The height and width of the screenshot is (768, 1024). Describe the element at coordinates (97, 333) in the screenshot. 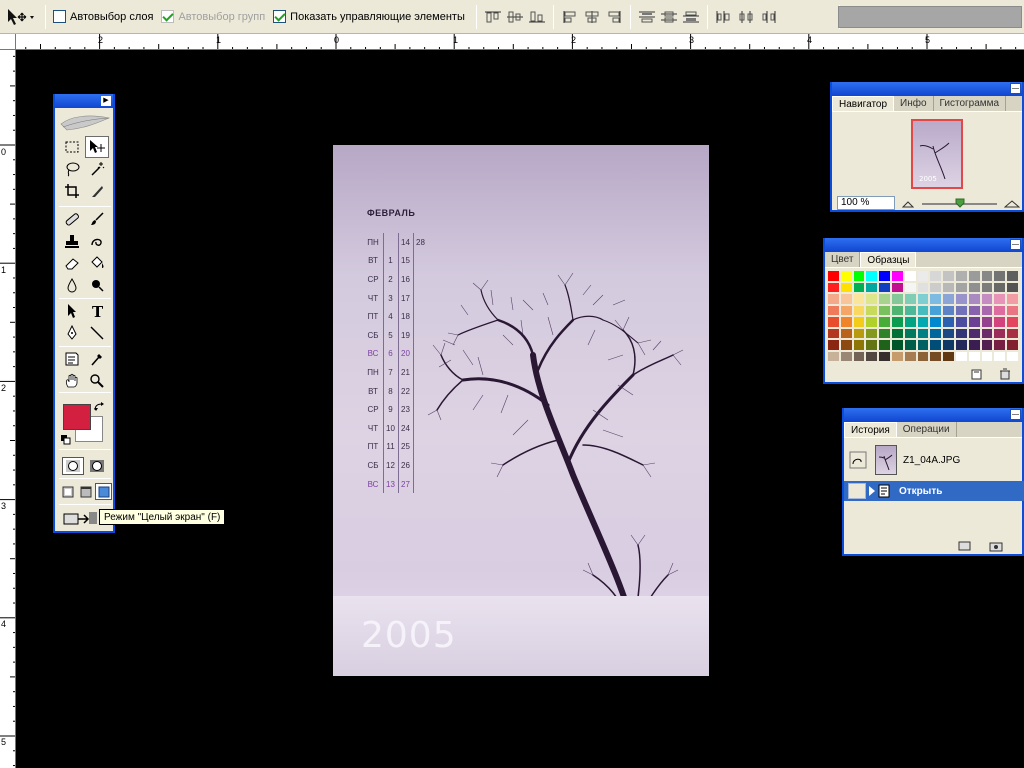

I see `line-tool` at that location.